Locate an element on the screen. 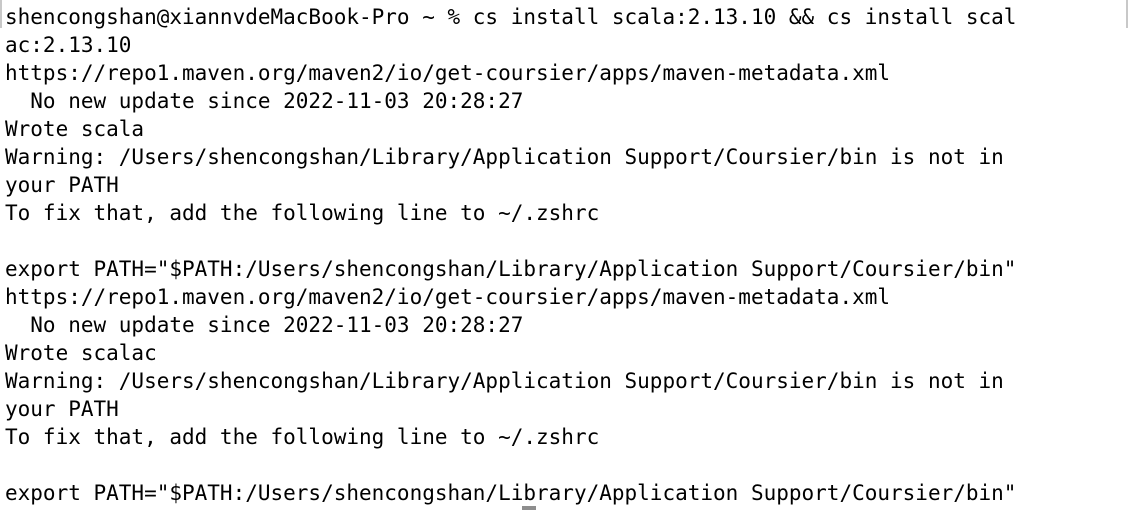 The height and width of the screenshot is (510, 1128). command-line-continuation: ac:2.13.10 is located at coordinates (68, 45).